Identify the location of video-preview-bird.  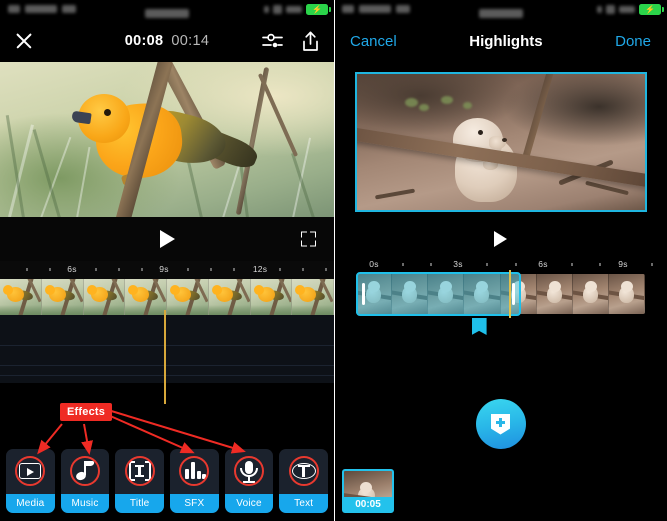
(167, 139).